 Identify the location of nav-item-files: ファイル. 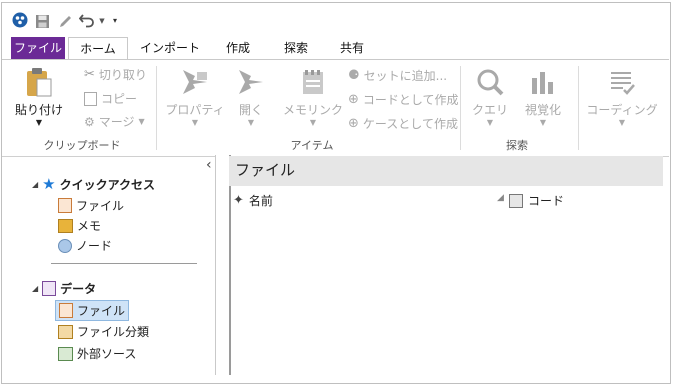
(91, 205).